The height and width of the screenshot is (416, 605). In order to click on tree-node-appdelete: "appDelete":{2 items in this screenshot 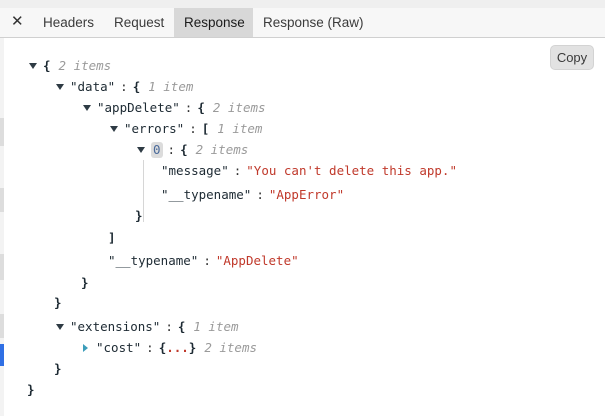, I will do `click(174, 108)`.